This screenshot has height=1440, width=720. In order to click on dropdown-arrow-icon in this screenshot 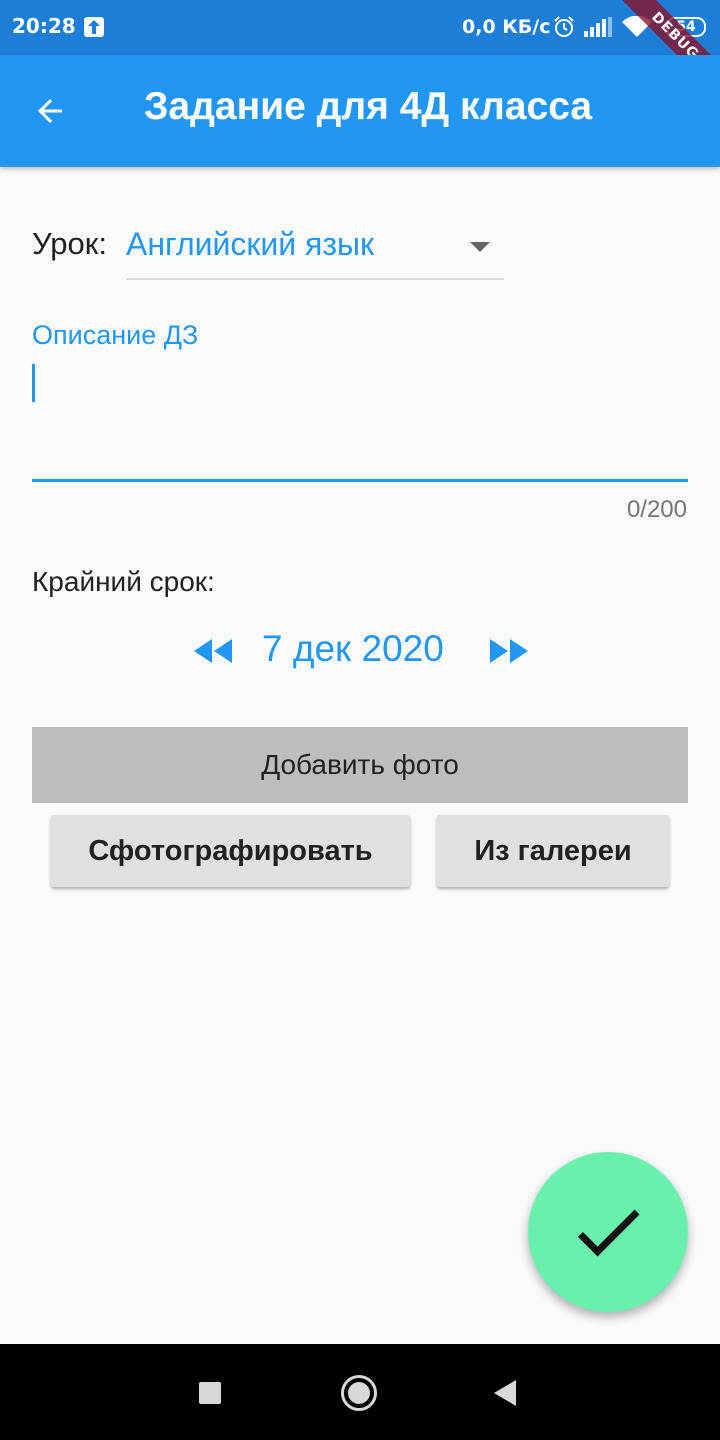, I will do `click(480, 247)`.